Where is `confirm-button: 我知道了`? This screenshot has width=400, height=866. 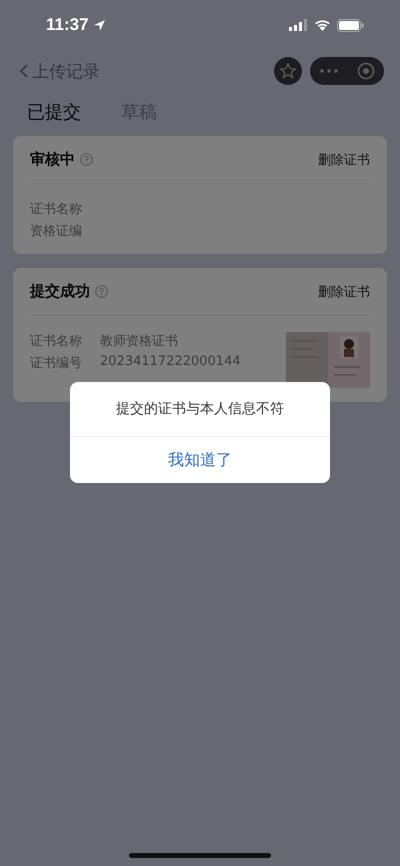
confirm-button: 我知道了 is located at coordinates (200, 459).